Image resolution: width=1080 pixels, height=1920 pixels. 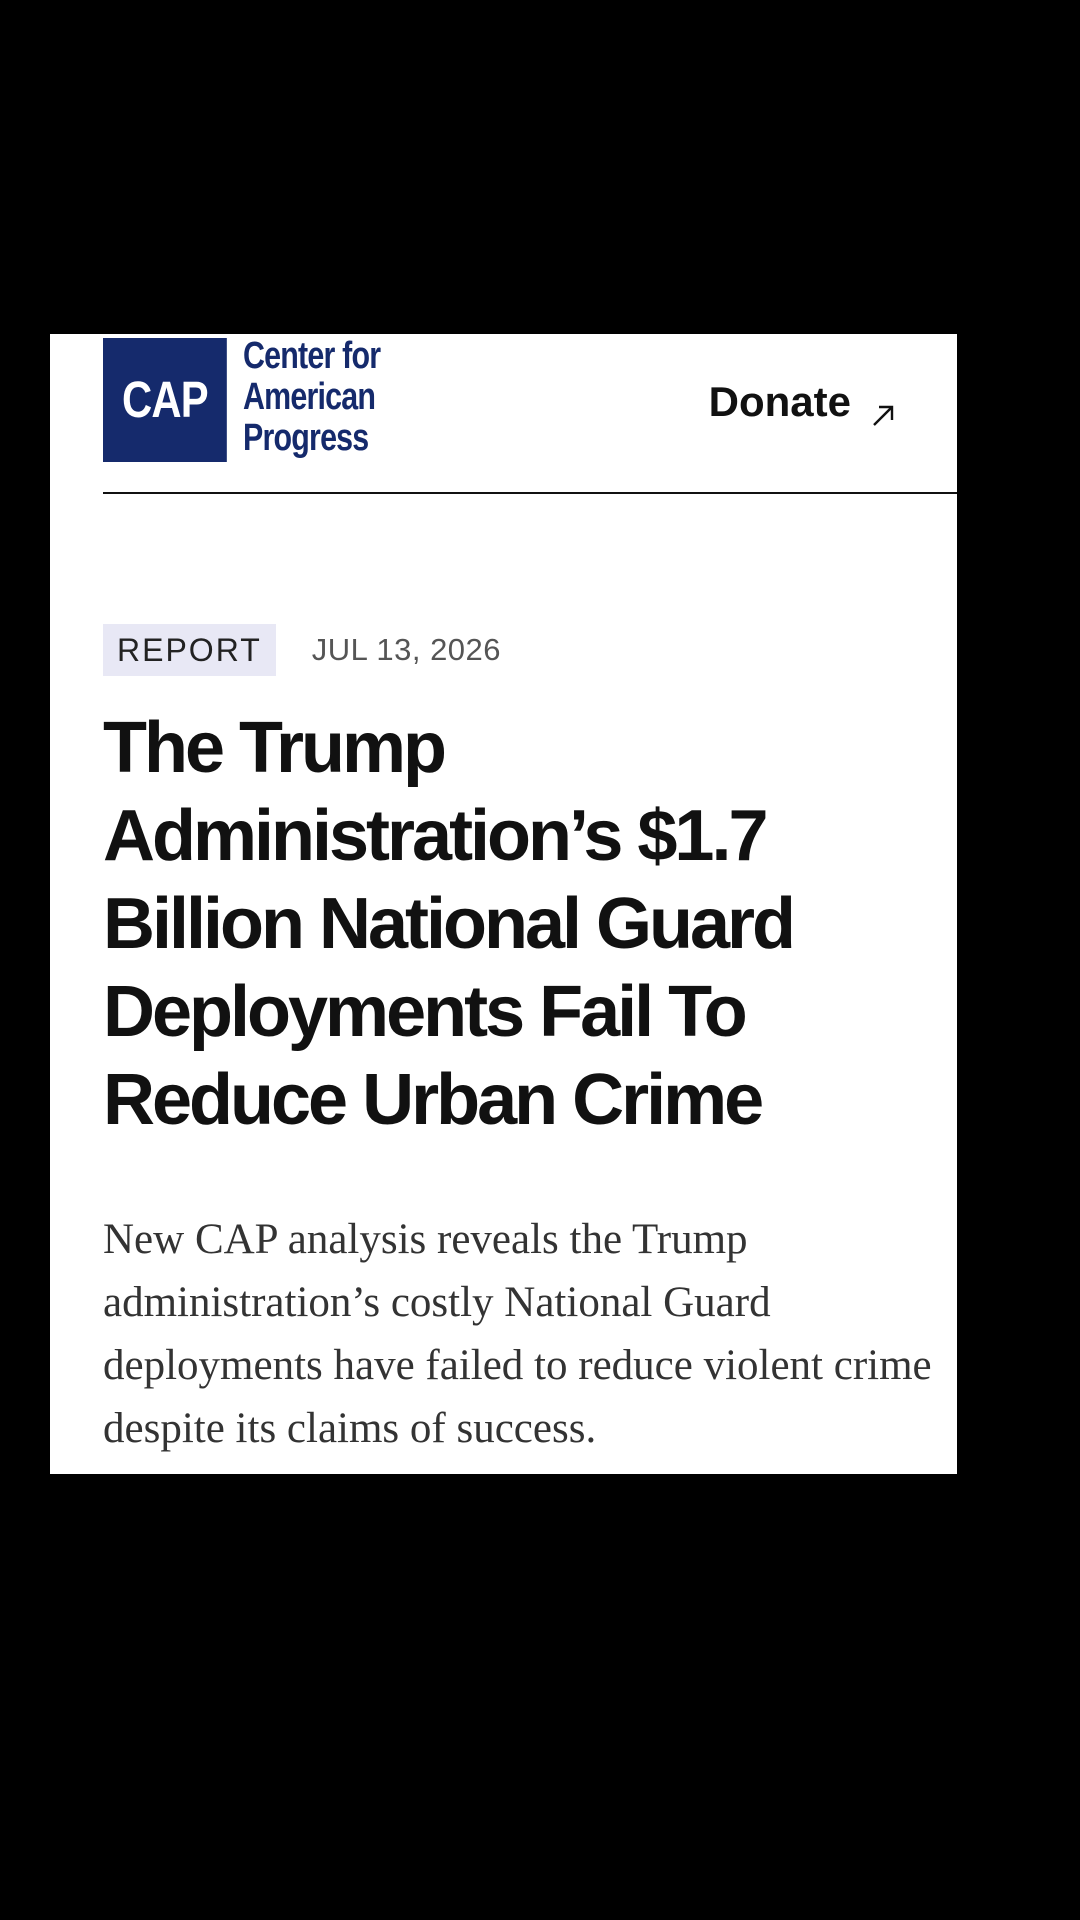 I want to click on article-meta: REPORT JUL 13, 2026, so click(x=302, y=650).